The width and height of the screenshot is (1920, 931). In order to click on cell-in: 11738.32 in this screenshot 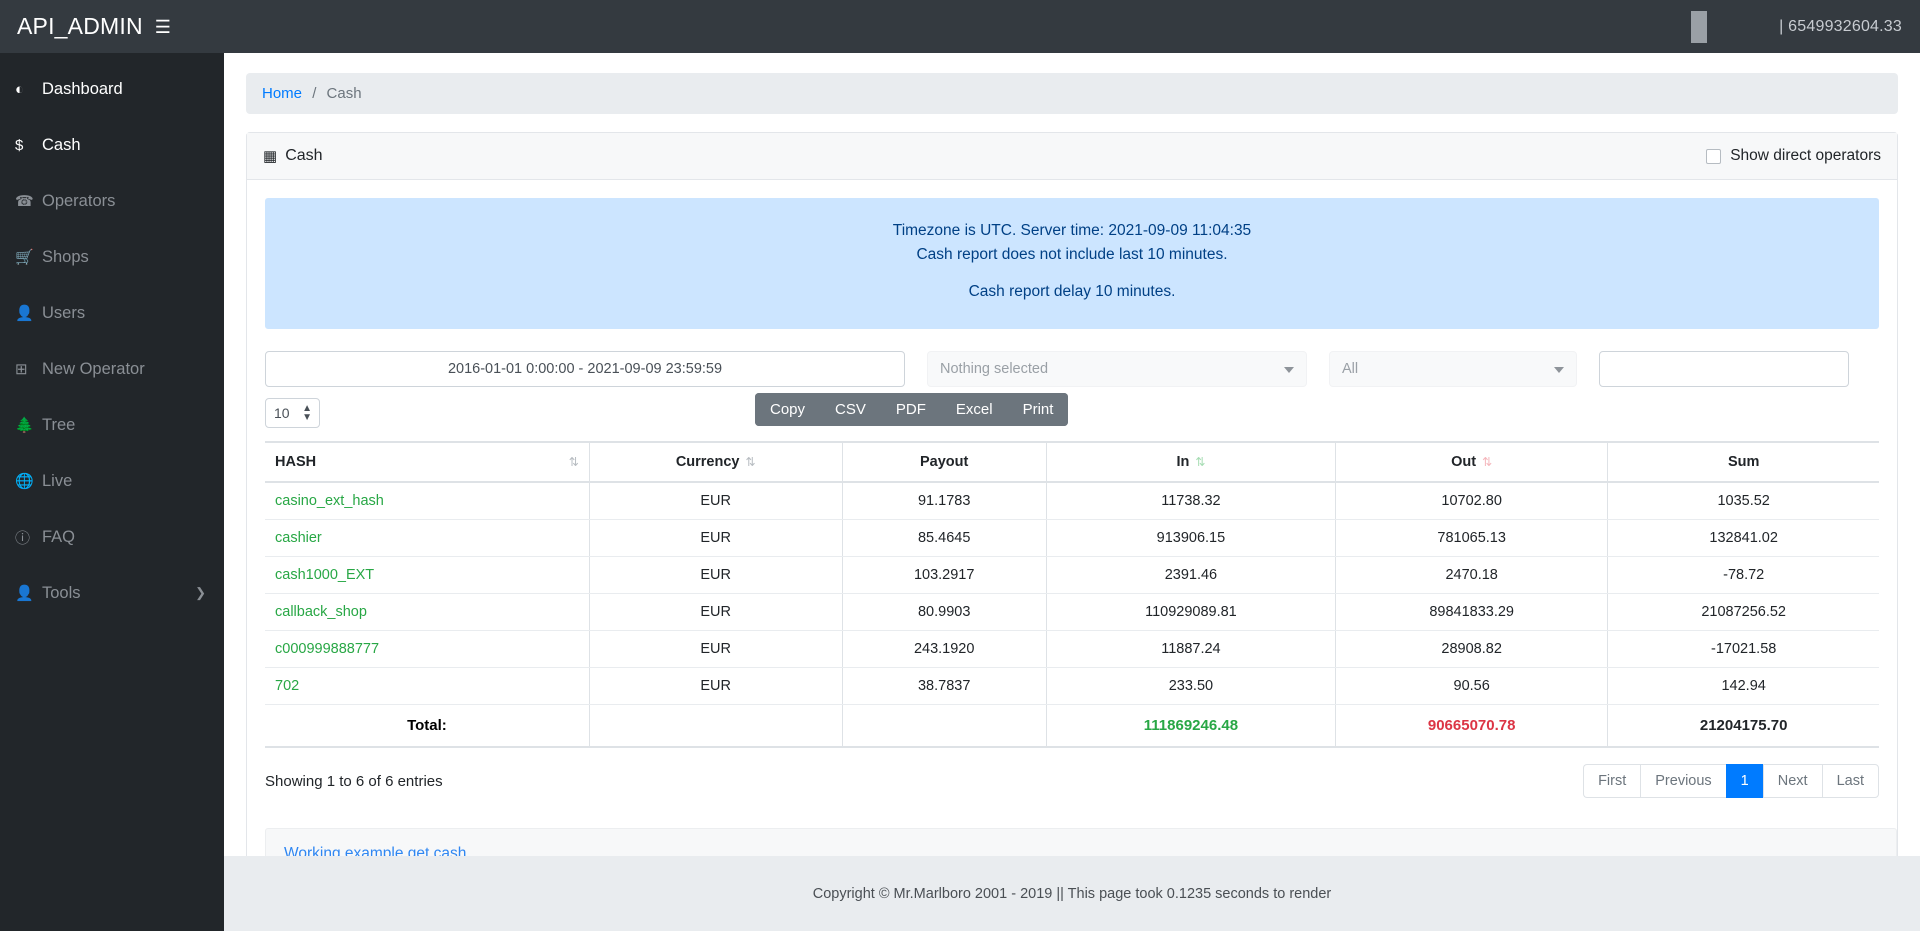, I will do `click(1191, 501)`.